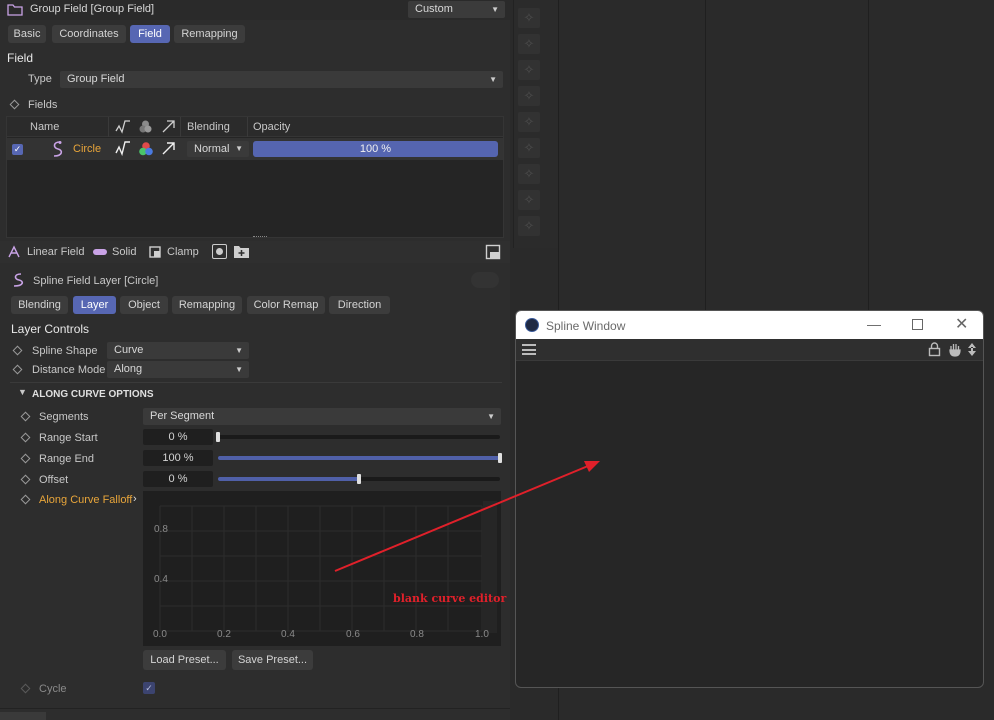 The image size is (994, 720). What do you see at coordinates (450, 598) in the screenshot?
I see `annotation-label: blank curve editor` at bounding box center [450, 598].